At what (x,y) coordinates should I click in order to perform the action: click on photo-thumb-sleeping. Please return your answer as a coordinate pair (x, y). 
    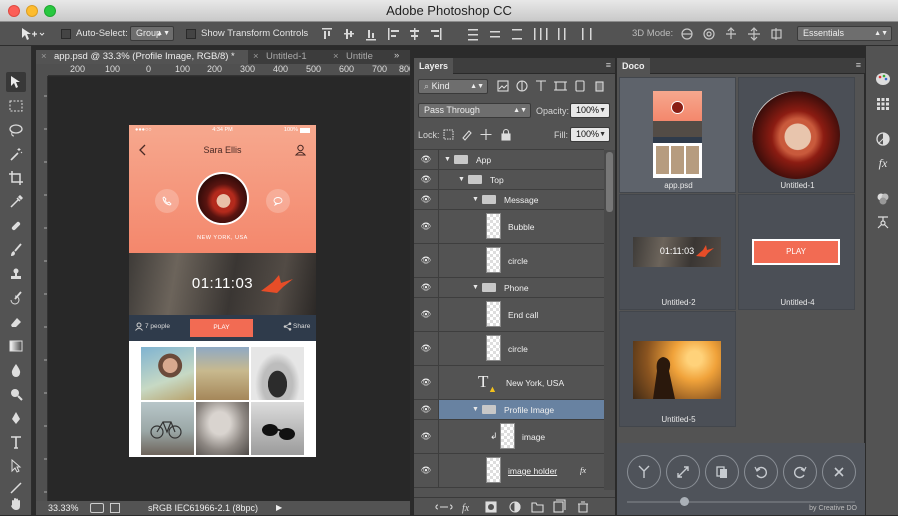
    Looking at the image, I should click on (222, 428).